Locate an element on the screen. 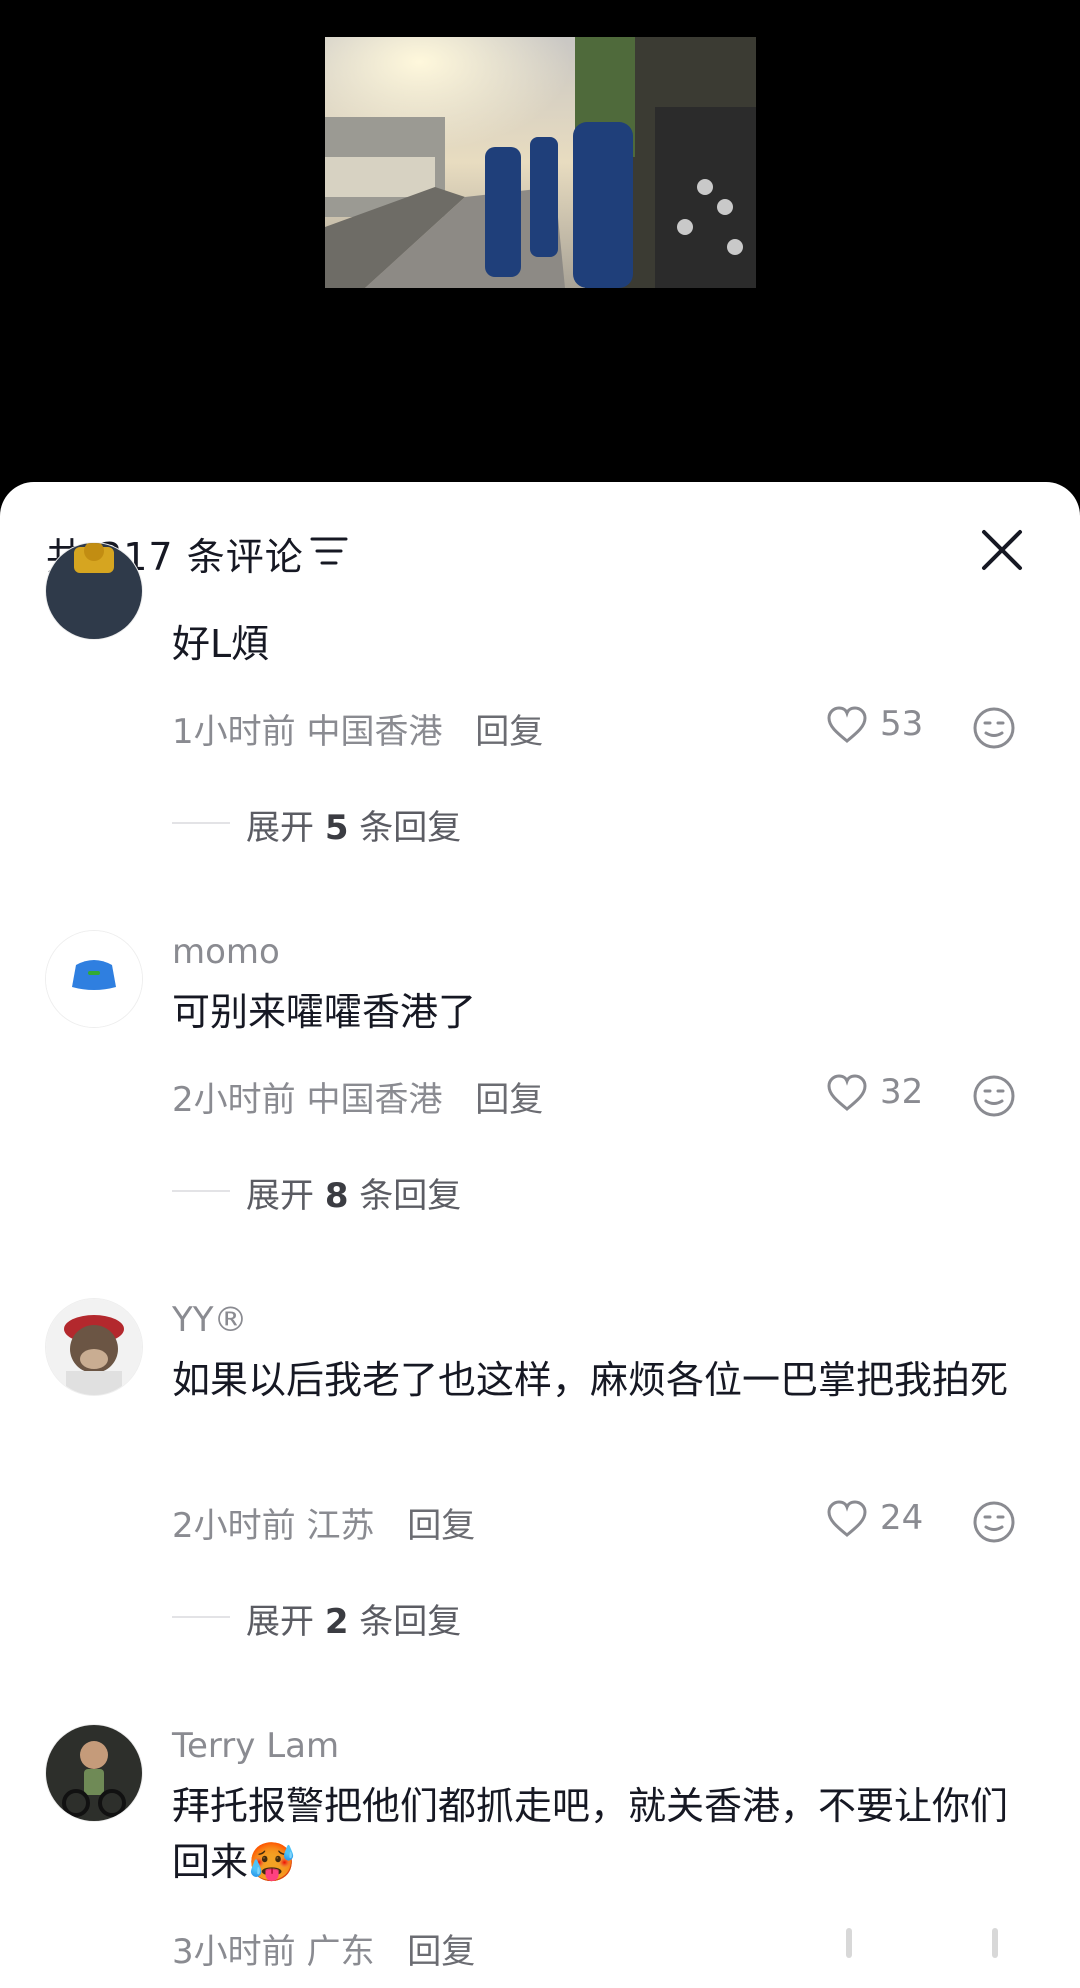  sort-icon is located at coordinates (330, 551).